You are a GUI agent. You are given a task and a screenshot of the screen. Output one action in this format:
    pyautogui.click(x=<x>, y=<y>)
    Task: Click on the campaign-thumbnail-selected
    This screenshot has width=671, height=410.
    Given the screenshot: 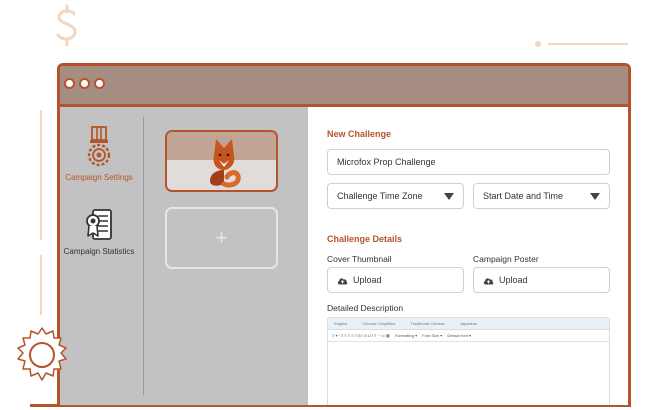 What is the action you would take?
    pyautogui.click(x=221, y=161)
    